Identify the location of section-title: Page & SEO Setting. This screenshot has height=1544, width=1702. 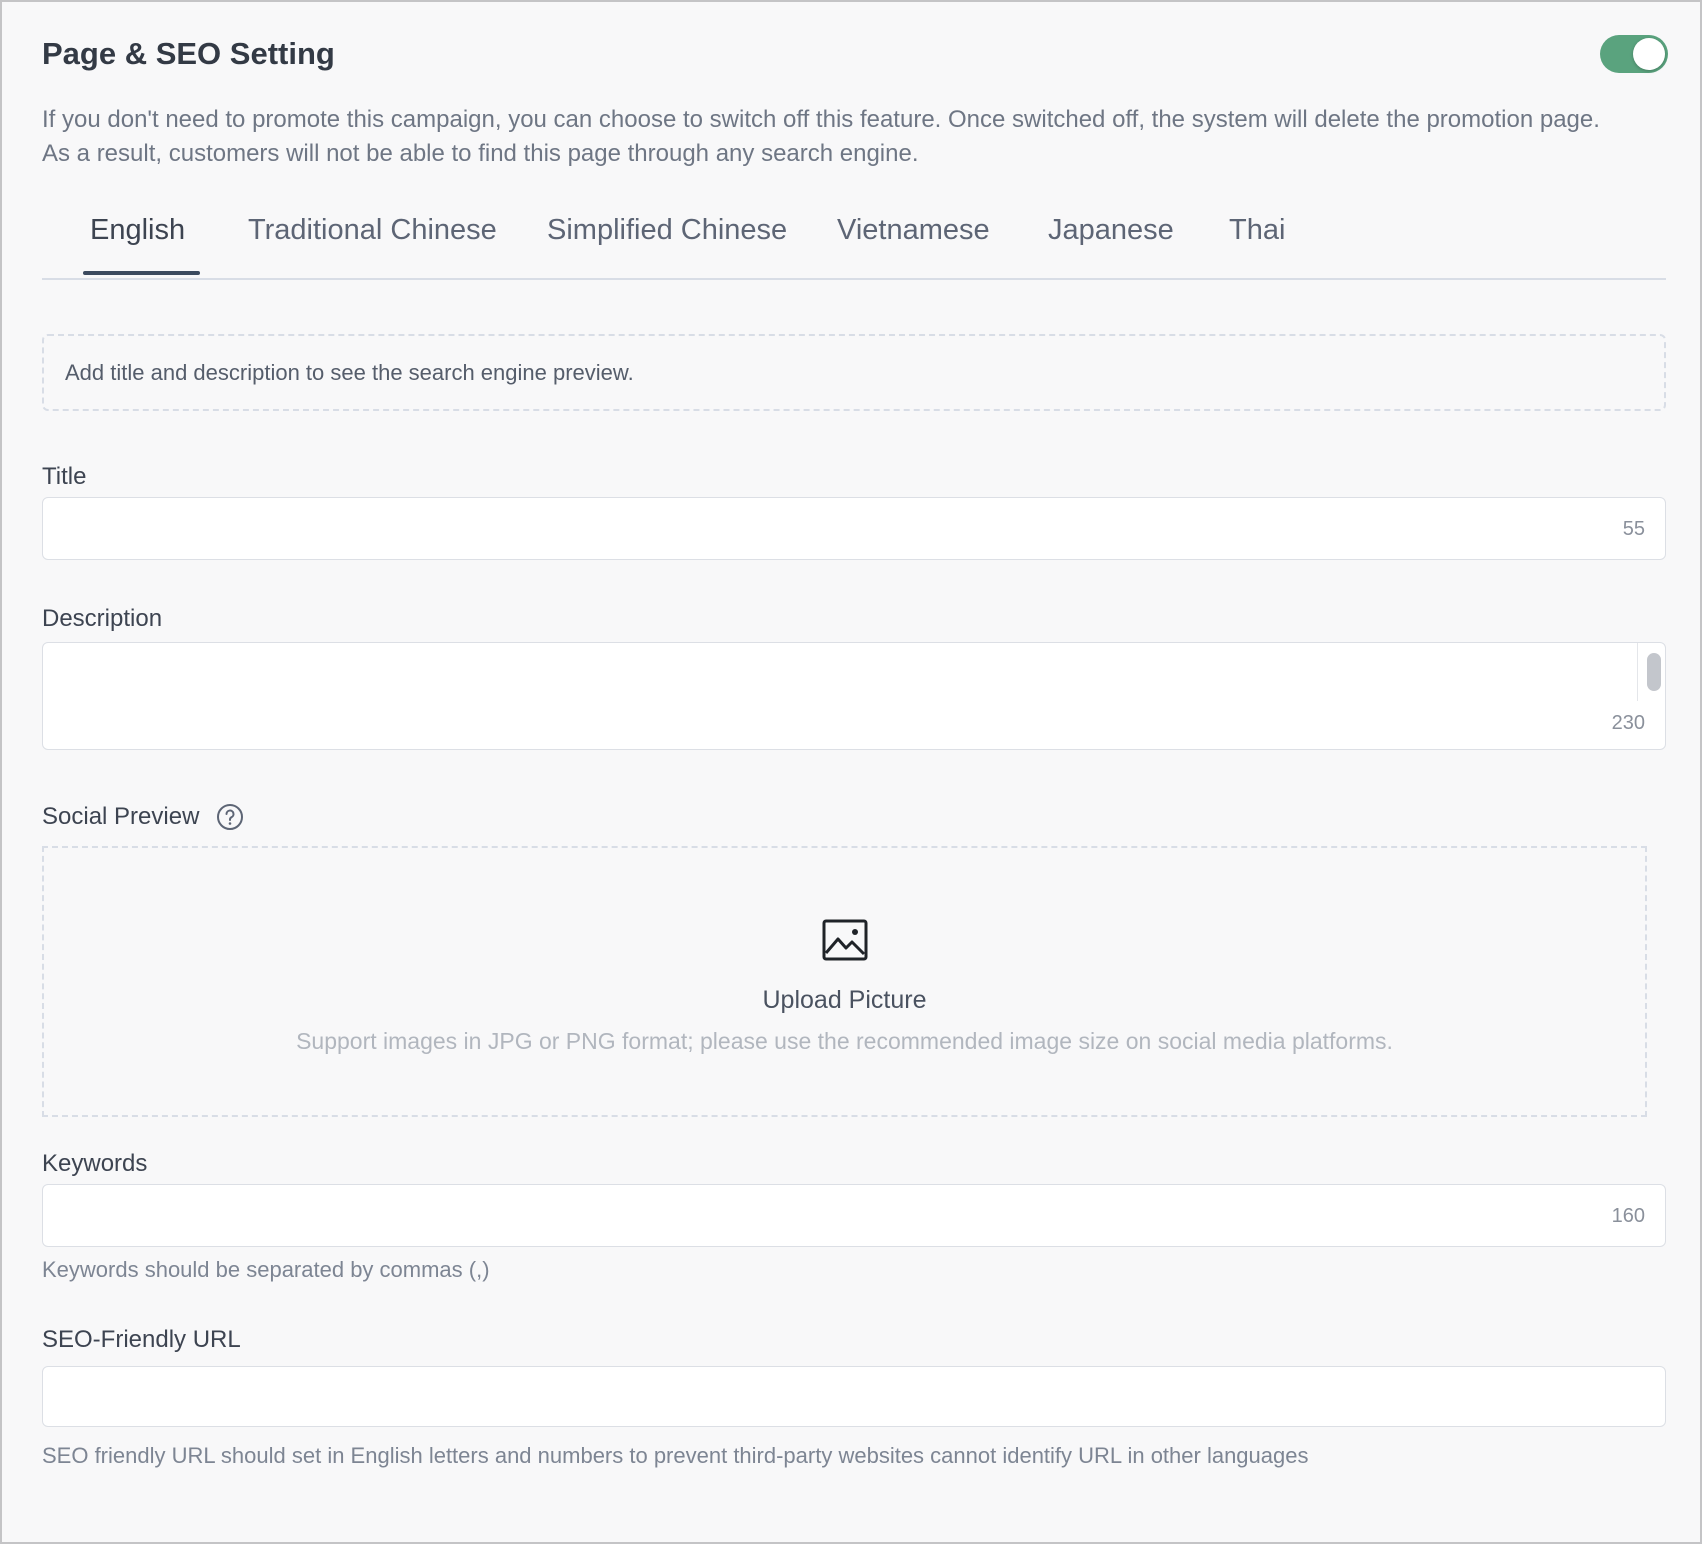
(188, 53).